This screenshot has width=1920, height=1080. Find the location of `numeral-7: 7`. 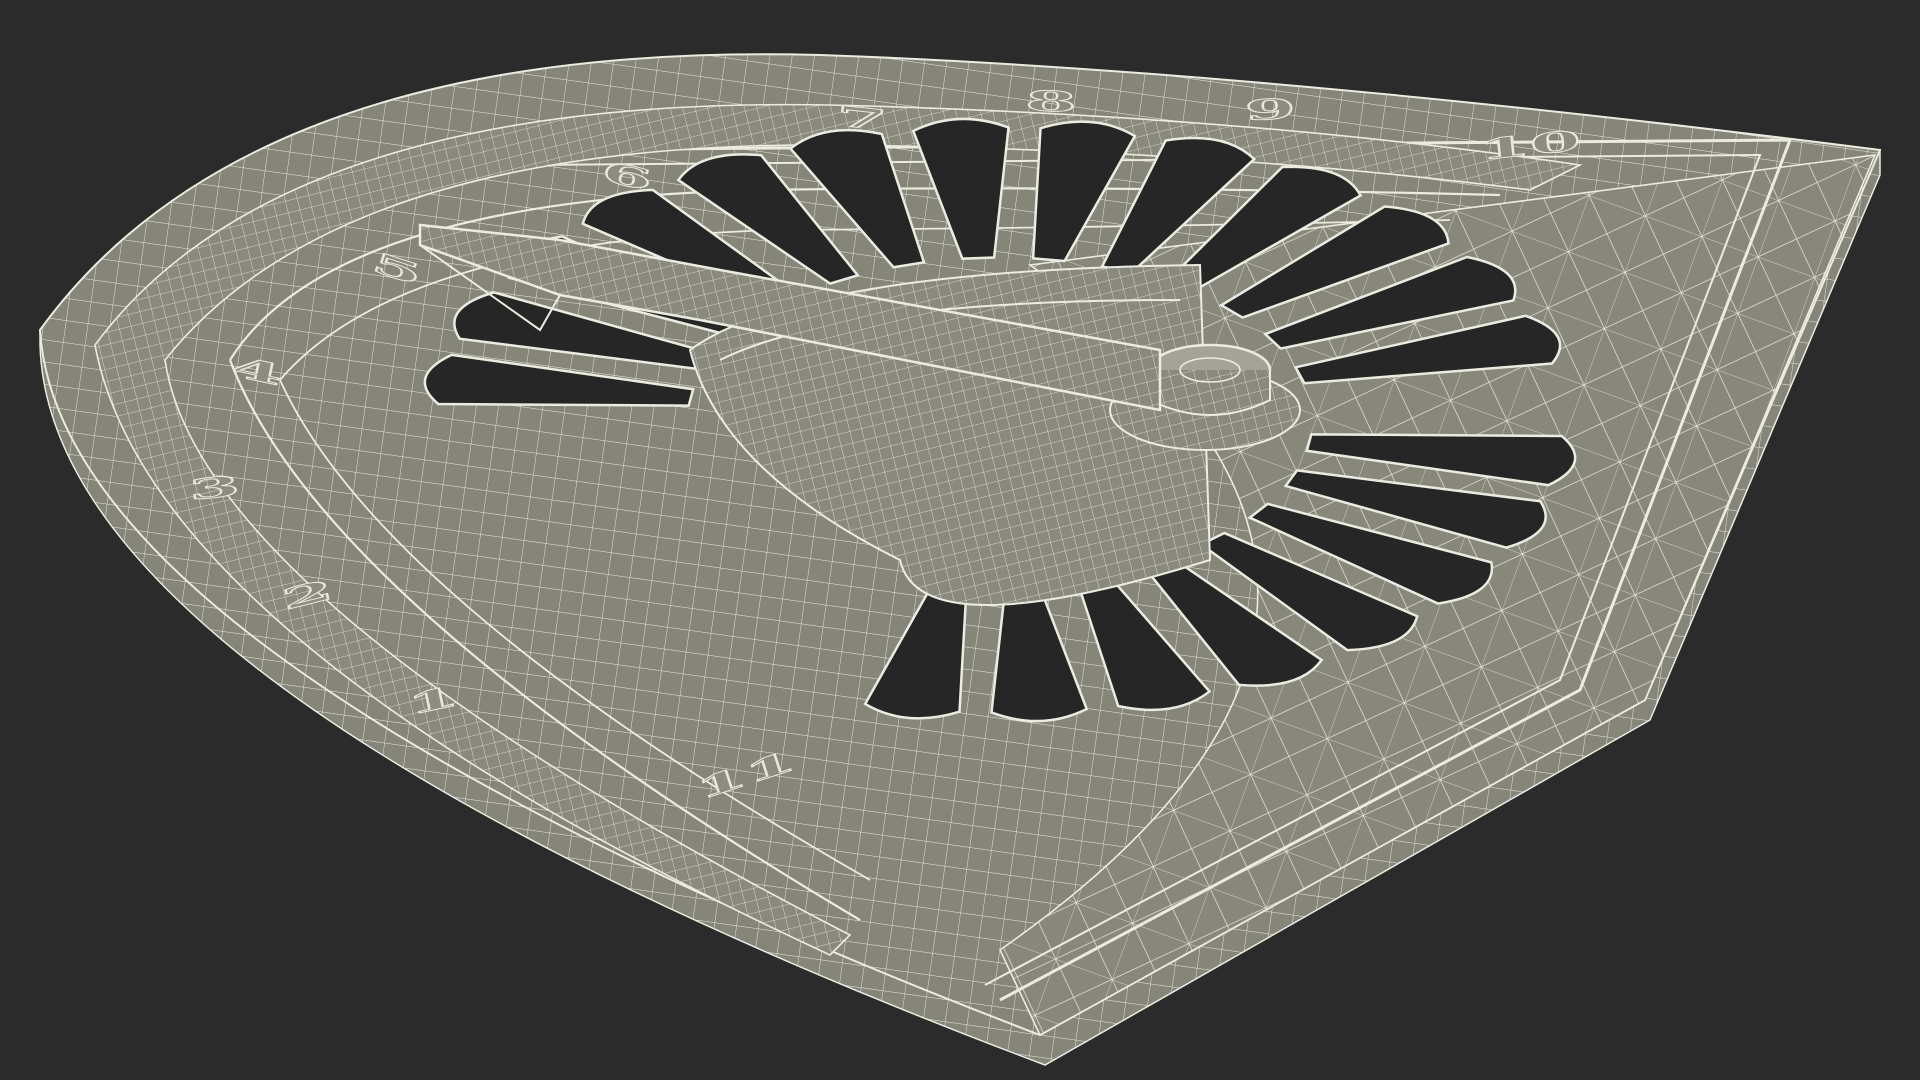

numeral-7: 7 is located at coordinates (861, 118).